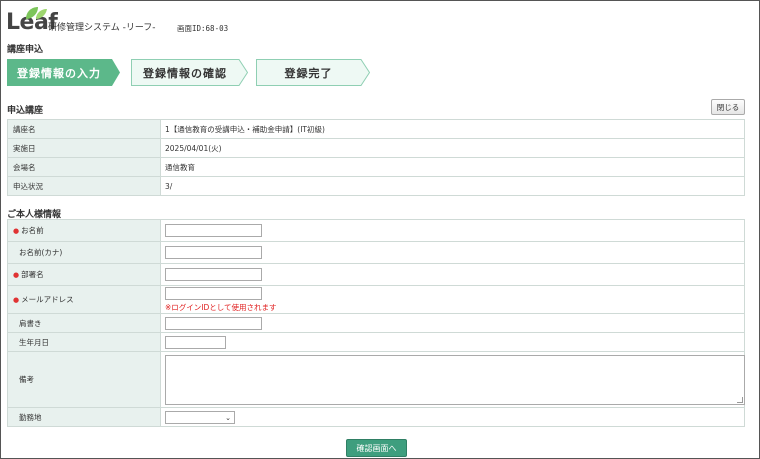 This screenshot has width=760, height=459. What do you see at coordinates (213, 323) in the screenshot?
I see `title-input` at bounding box center [213, 323].